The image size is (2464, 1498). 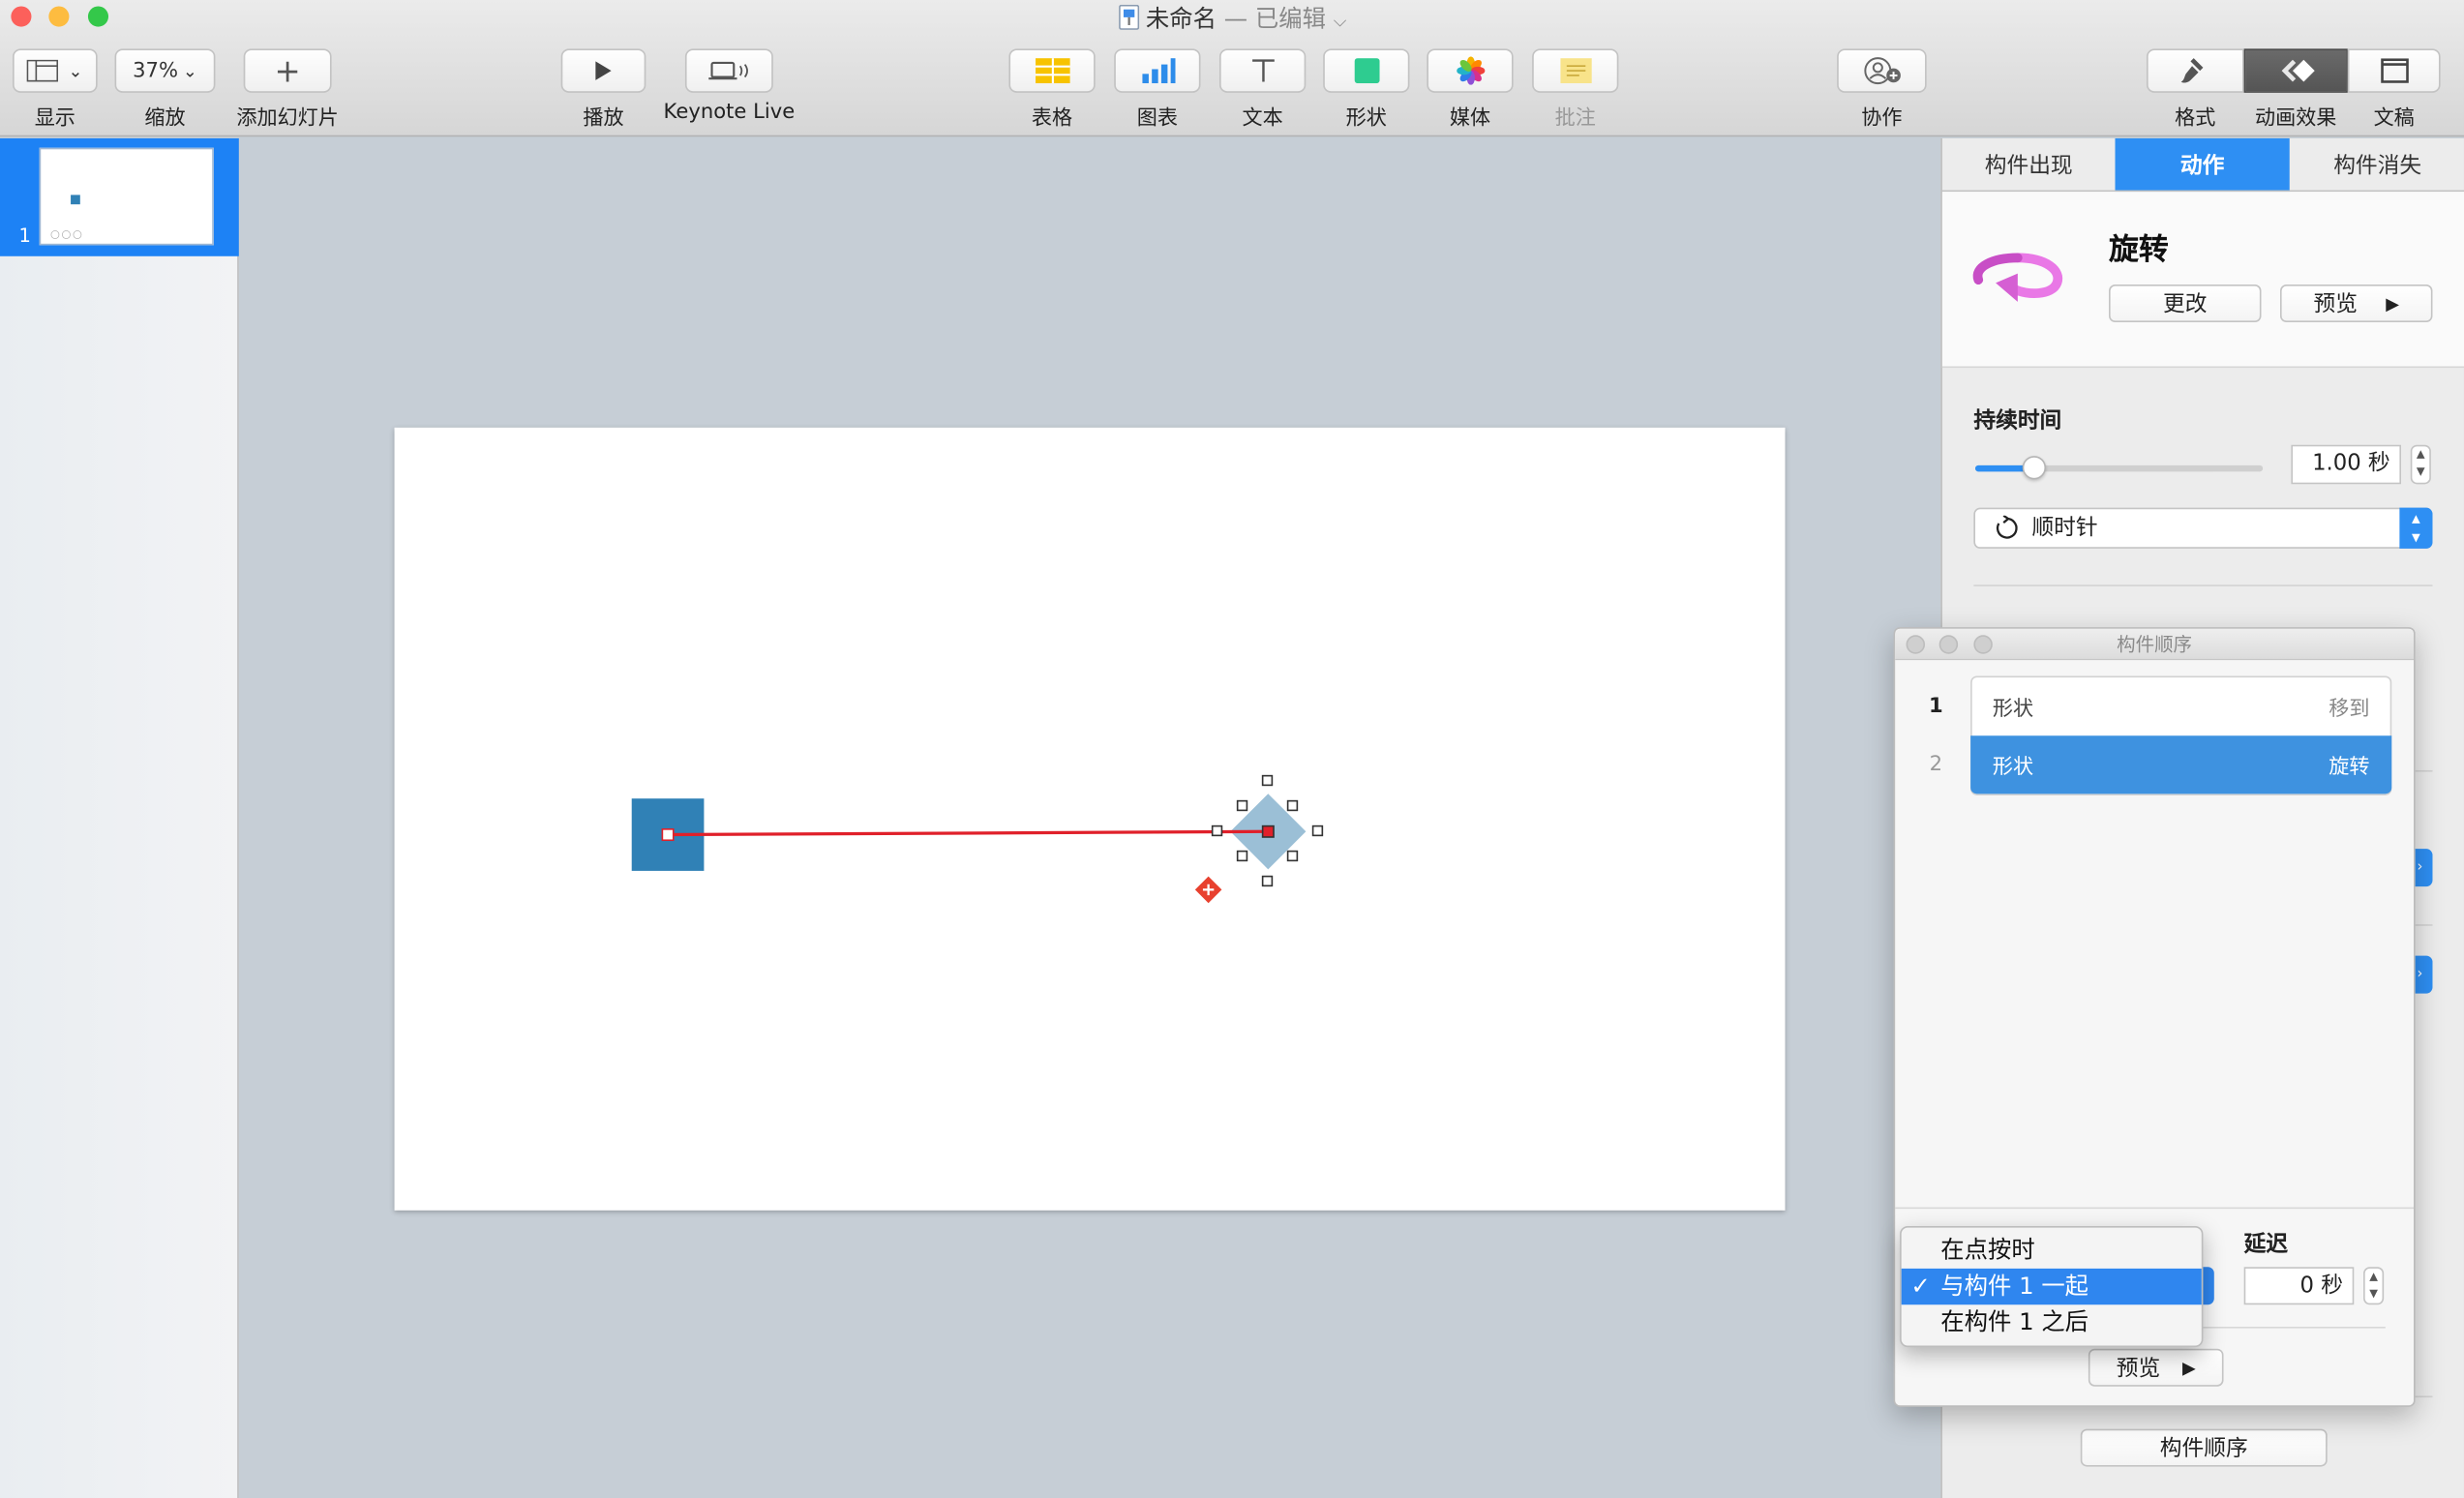 I want to click on keynote-live-icon, so click(x=729, y=71).